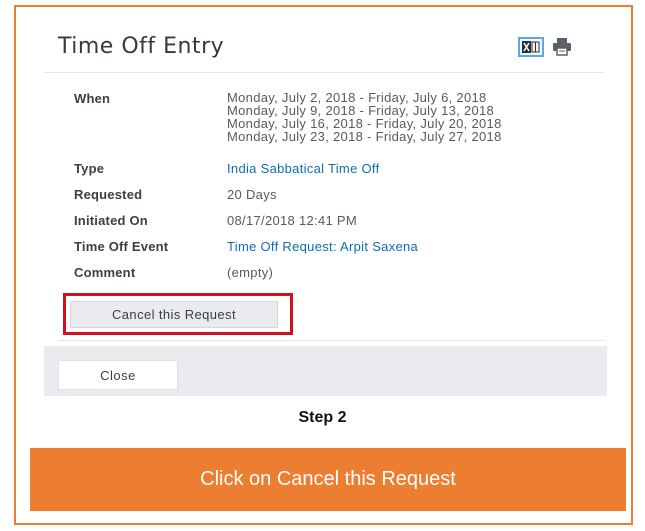 The width and height of the screenshot is (645, 531). What do you see at coordinates (174, 314) in the screenshot?
I see `cancel-request-button: Cancel this Request` at bounding box center [174, 314].